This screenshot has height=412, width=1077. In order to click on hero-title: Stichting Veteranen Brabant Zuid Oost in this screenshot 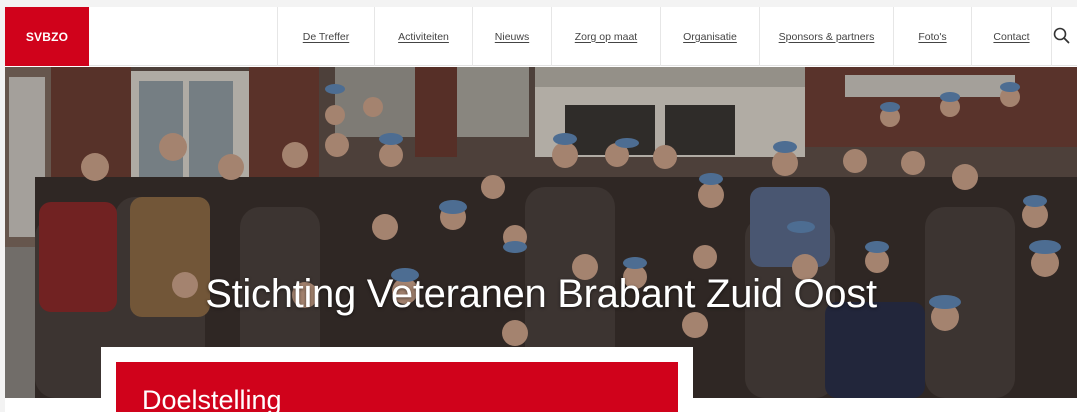, I will do `click(541, 294)`.